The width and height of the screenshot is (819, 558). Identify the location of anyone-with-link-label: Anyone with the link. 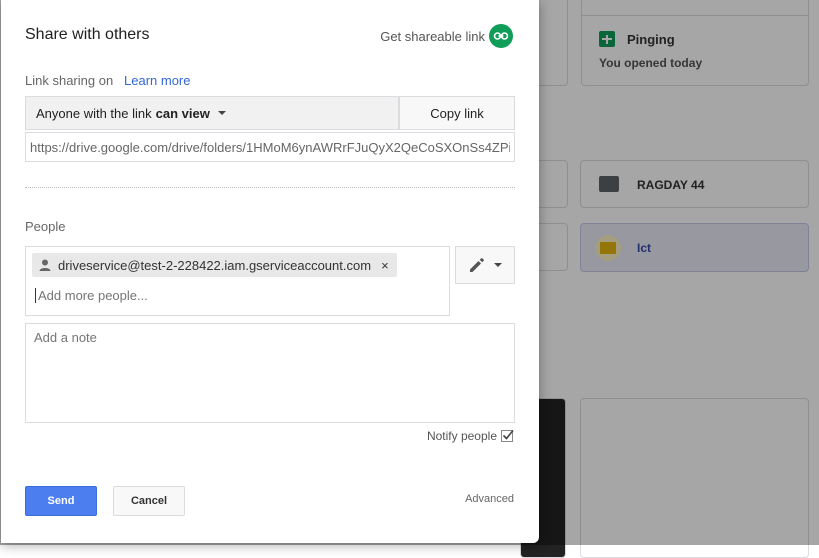
(94, 113).